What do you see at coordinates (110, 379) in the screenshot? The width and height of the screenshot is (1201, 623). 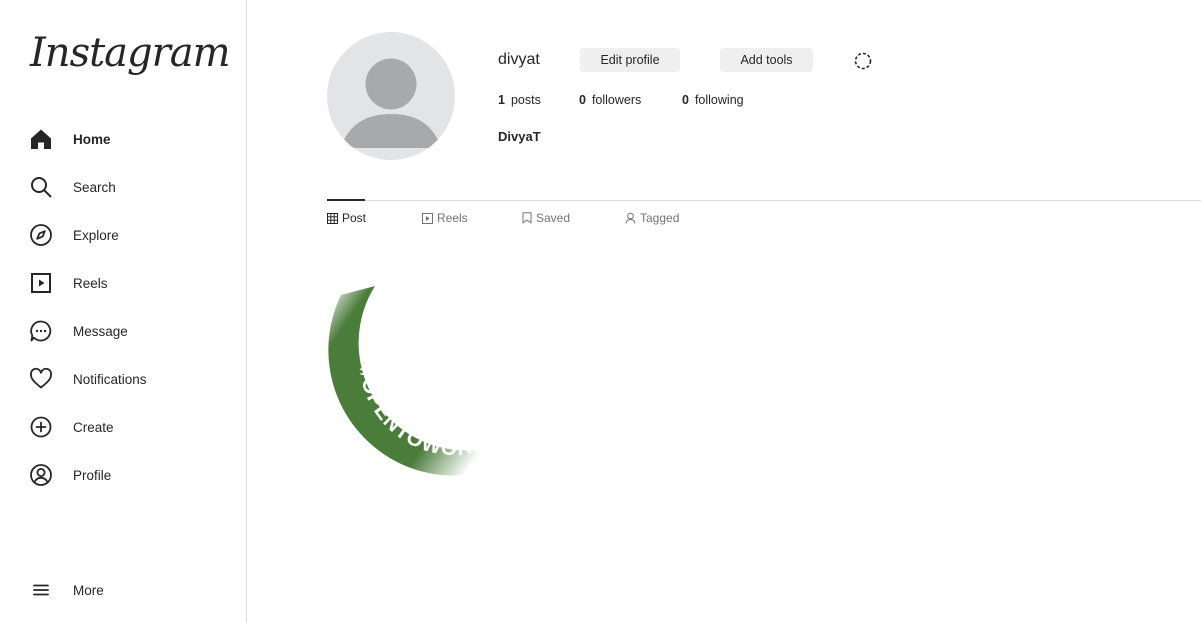 I see `sidebar-item-label: Notifications` at bounding box center [110, 379].